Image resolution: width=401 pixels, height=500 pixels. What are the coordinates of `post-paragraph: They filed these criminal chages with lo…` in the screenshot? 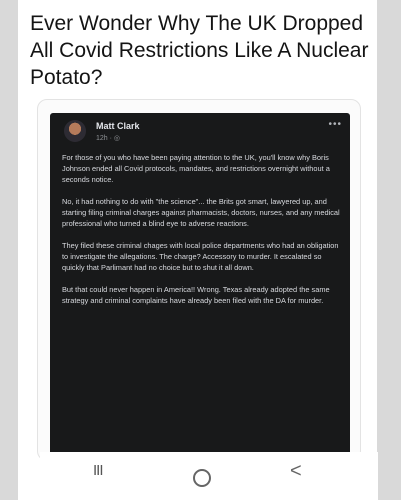 It's located at (200, 256).